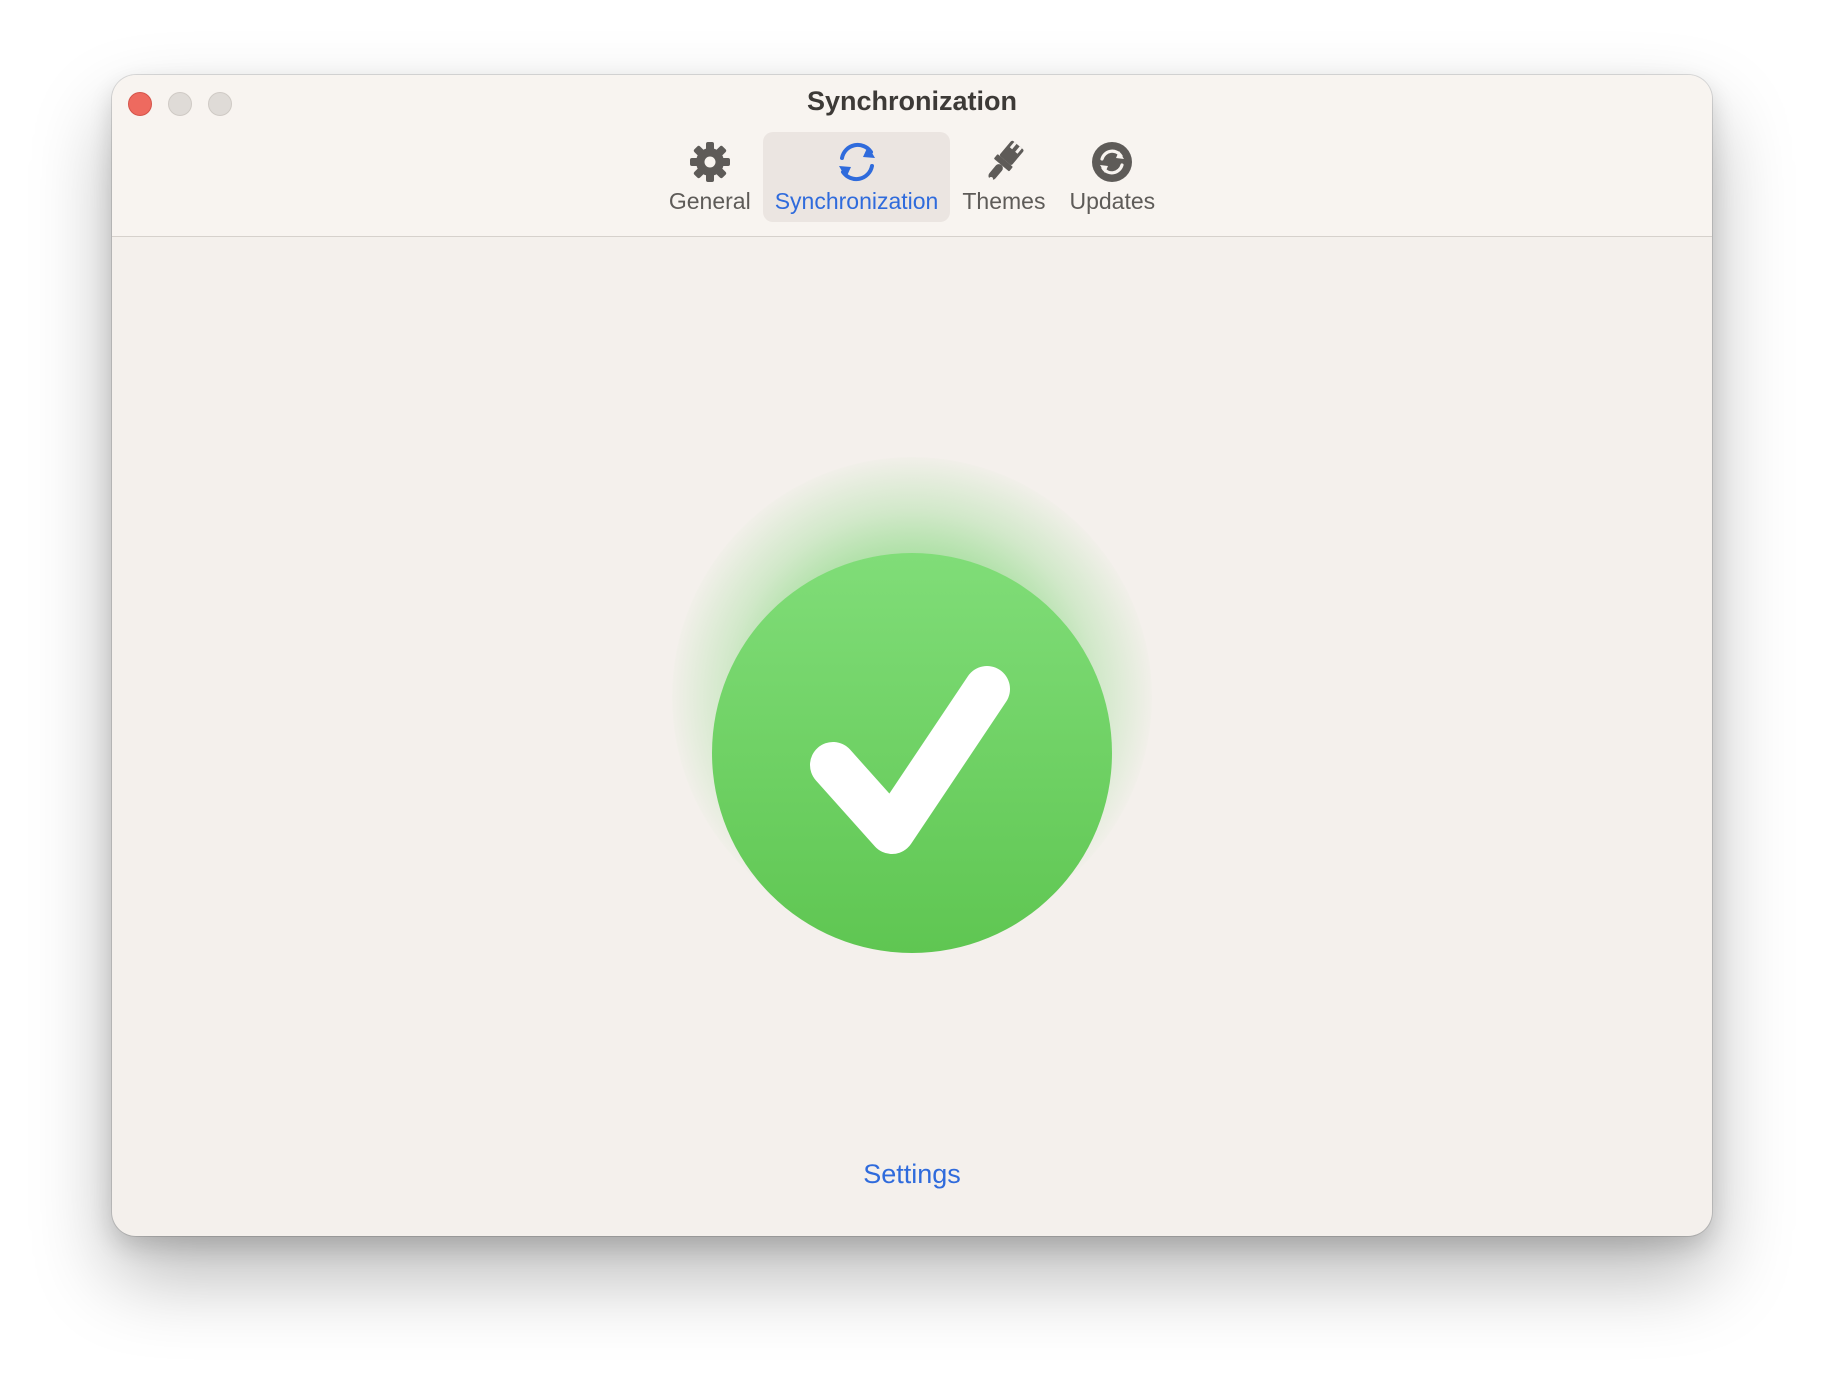  I want to click on tab-updates: Updates, so click(1112, 177).